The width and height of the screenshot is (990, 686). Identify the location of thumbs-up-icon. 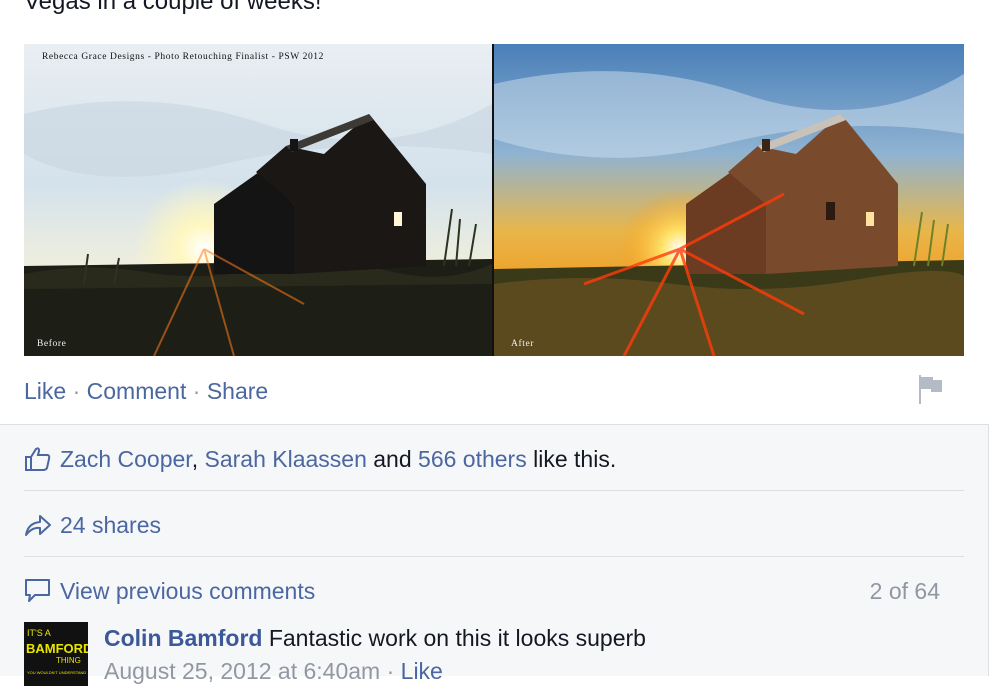
(38, 462).